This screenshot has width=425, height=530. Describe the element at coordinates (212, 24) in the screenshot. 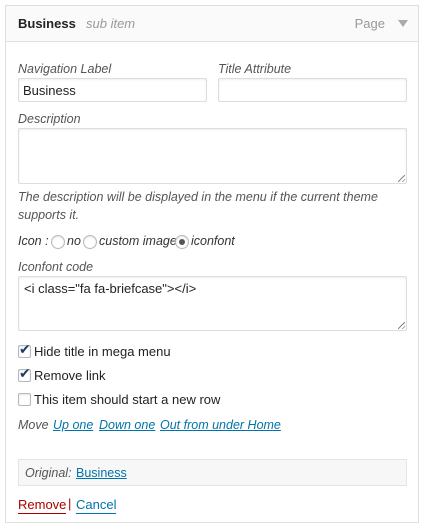

I see `menu-item-bar: Business sub item Page` at that location.